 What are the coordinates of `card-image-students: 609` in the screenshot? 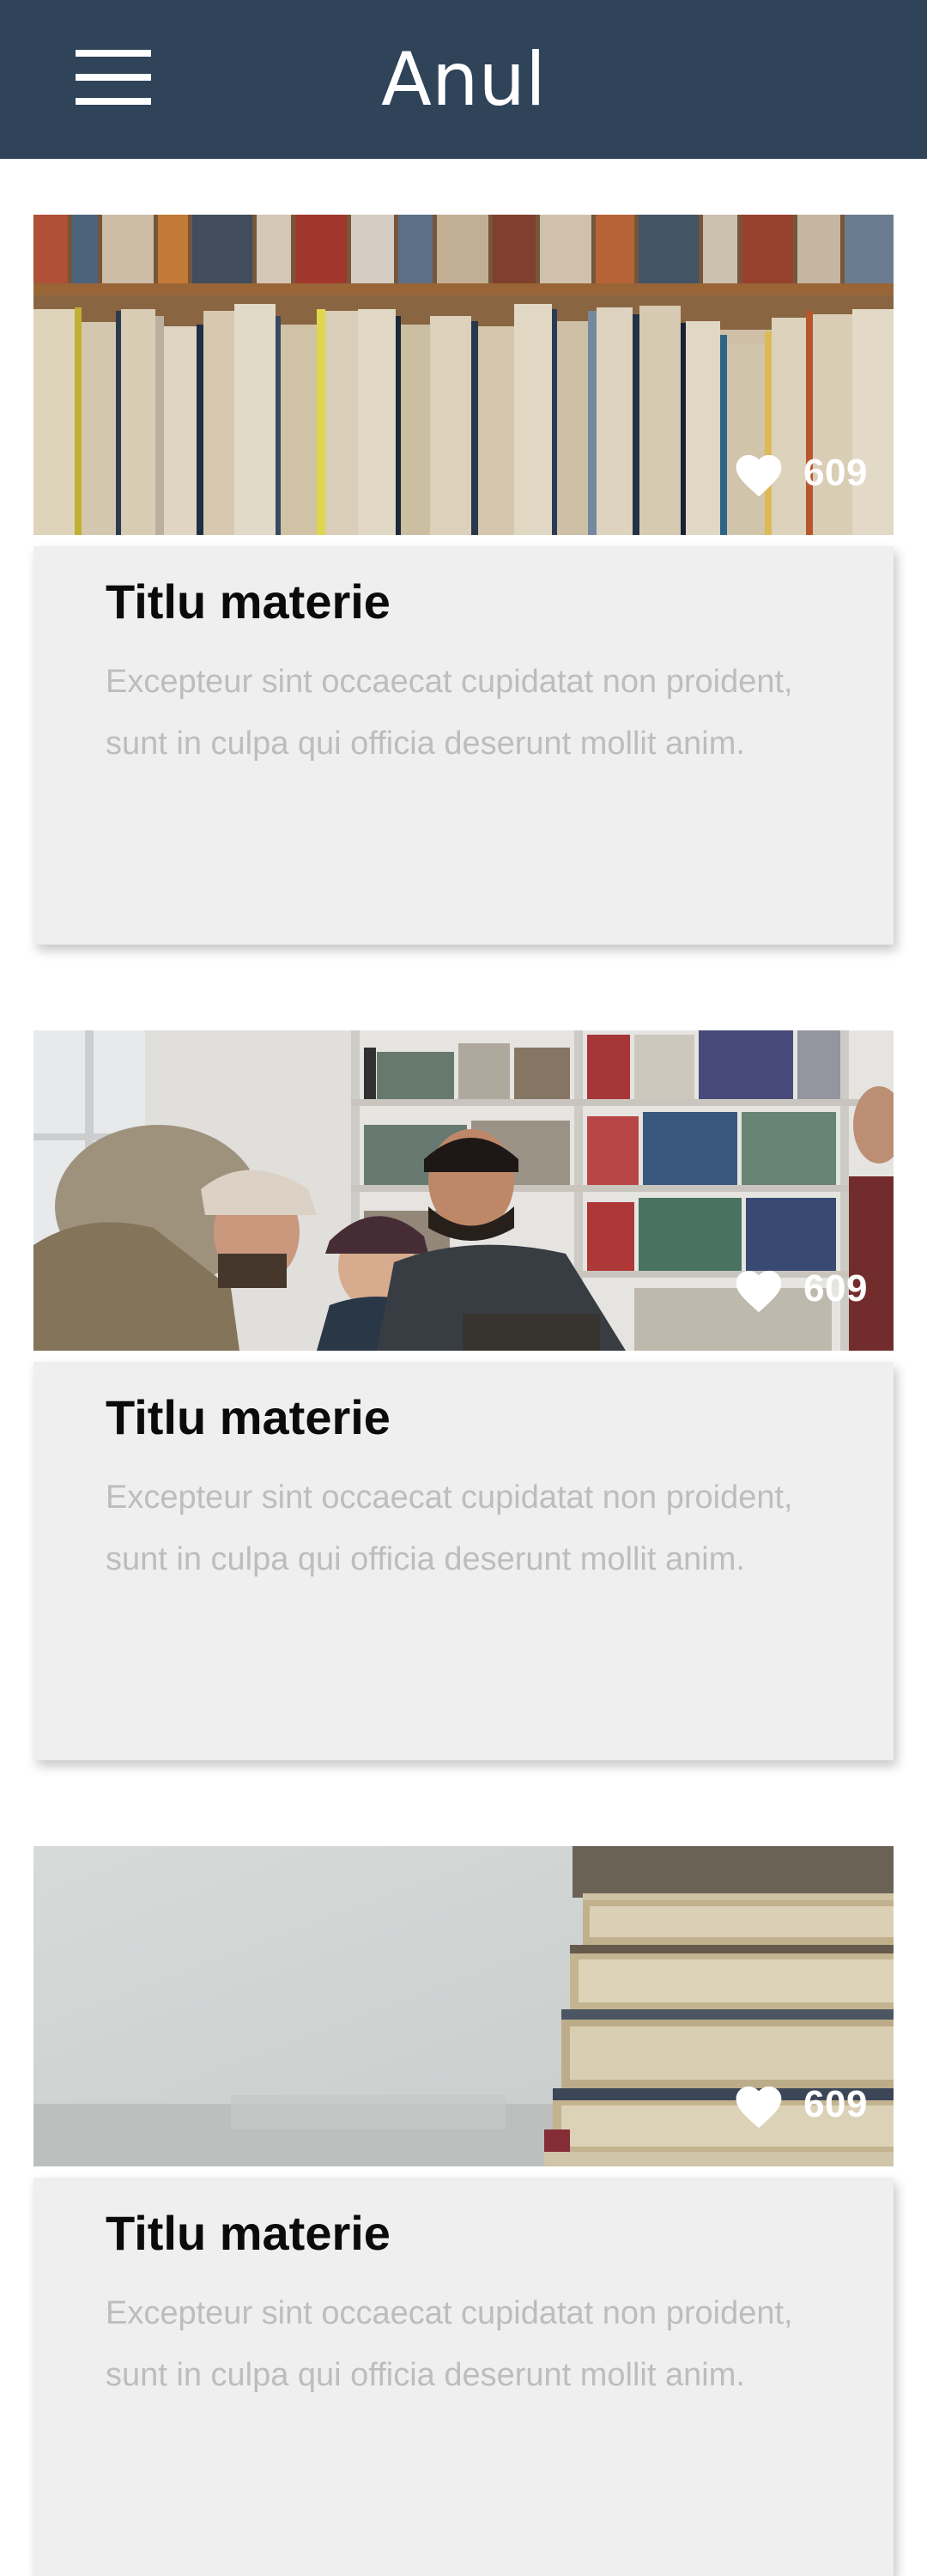 It's located at (463, 1191).